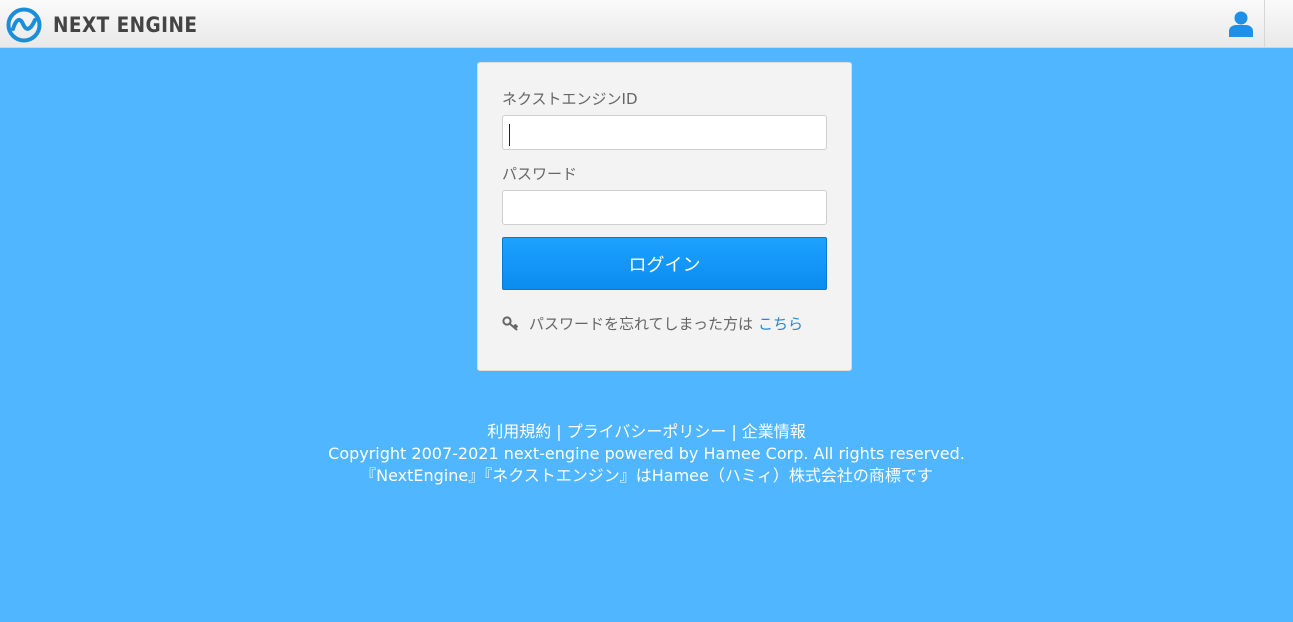  I want to click on forgot-password-text: パスワードを忘れてしまった方は, so click(641, 324).